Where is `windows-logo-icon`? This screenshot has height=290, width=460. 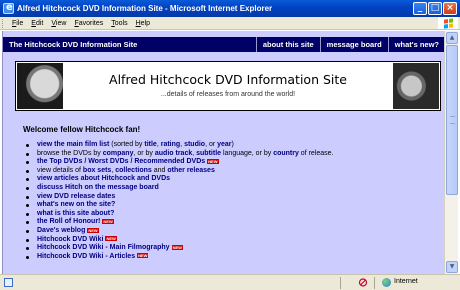 windows-logo-icon is located at coordinates (448, 23).